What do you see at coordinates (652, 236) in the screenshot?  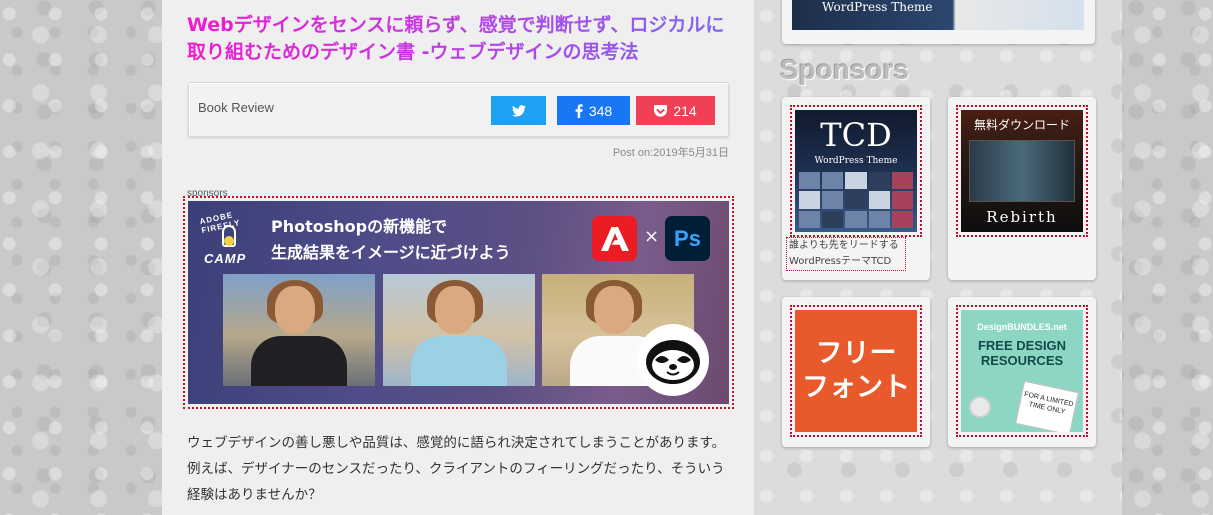 I see `times-symbol: ×` at bounding box center [652, 236].